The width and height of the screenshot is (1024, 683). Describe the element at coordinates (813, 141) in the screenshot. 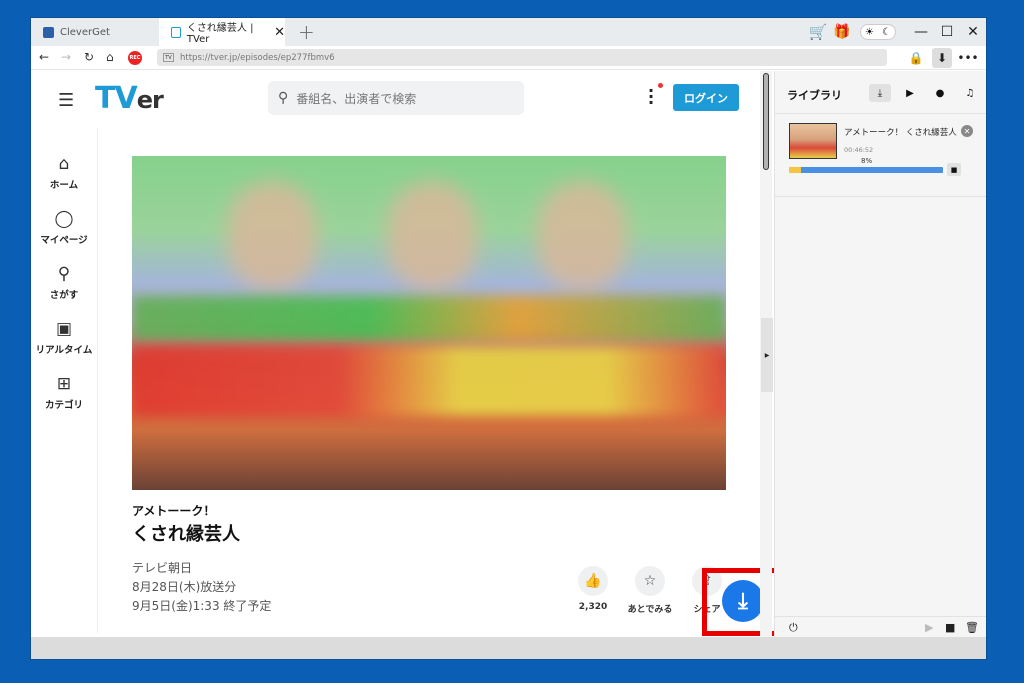

I see `task-thumbnail` at that location.